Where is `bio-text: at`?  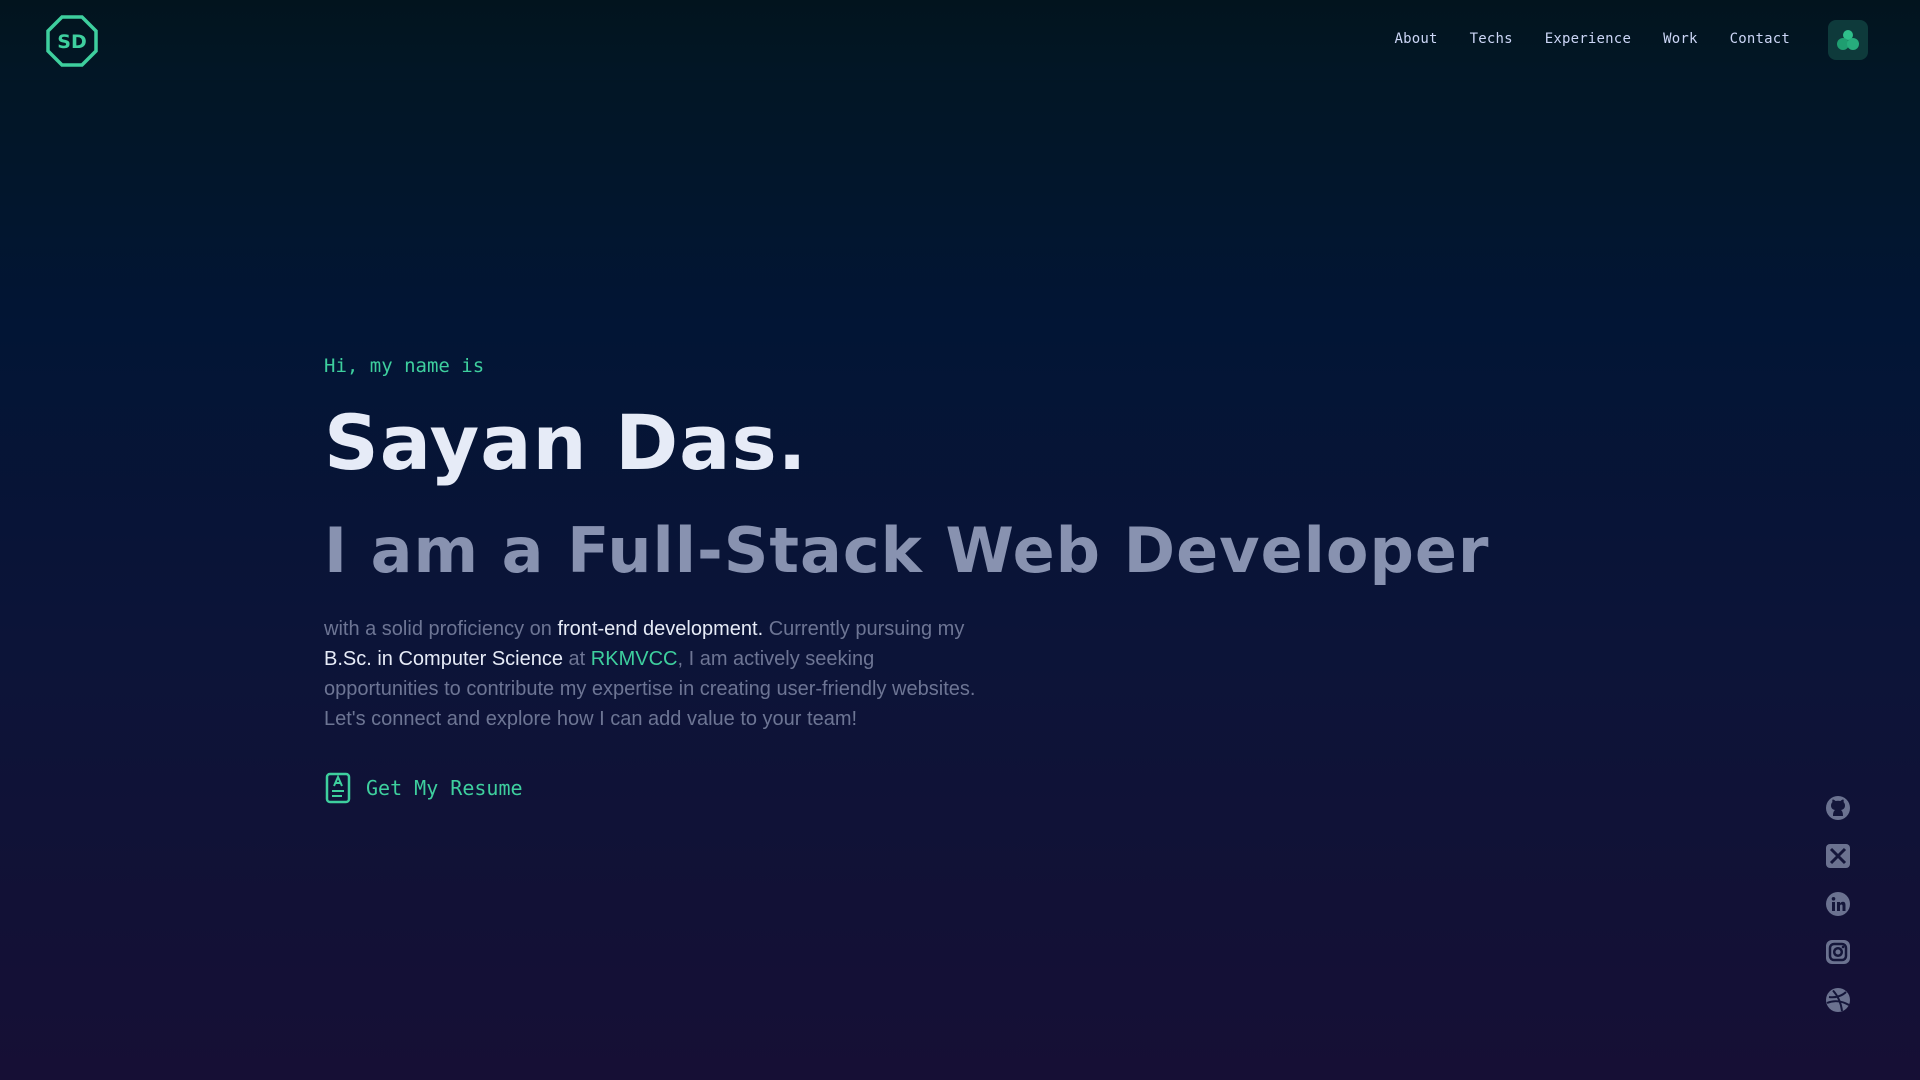
bio-text: at is located at coordinates (577, 659).